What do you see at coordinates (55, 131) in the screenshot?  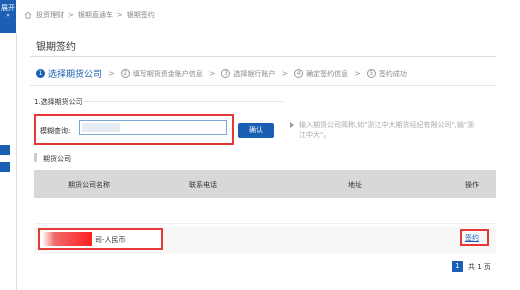 I see `search-label: 模糊查询:` at bounding box center [55, 131].